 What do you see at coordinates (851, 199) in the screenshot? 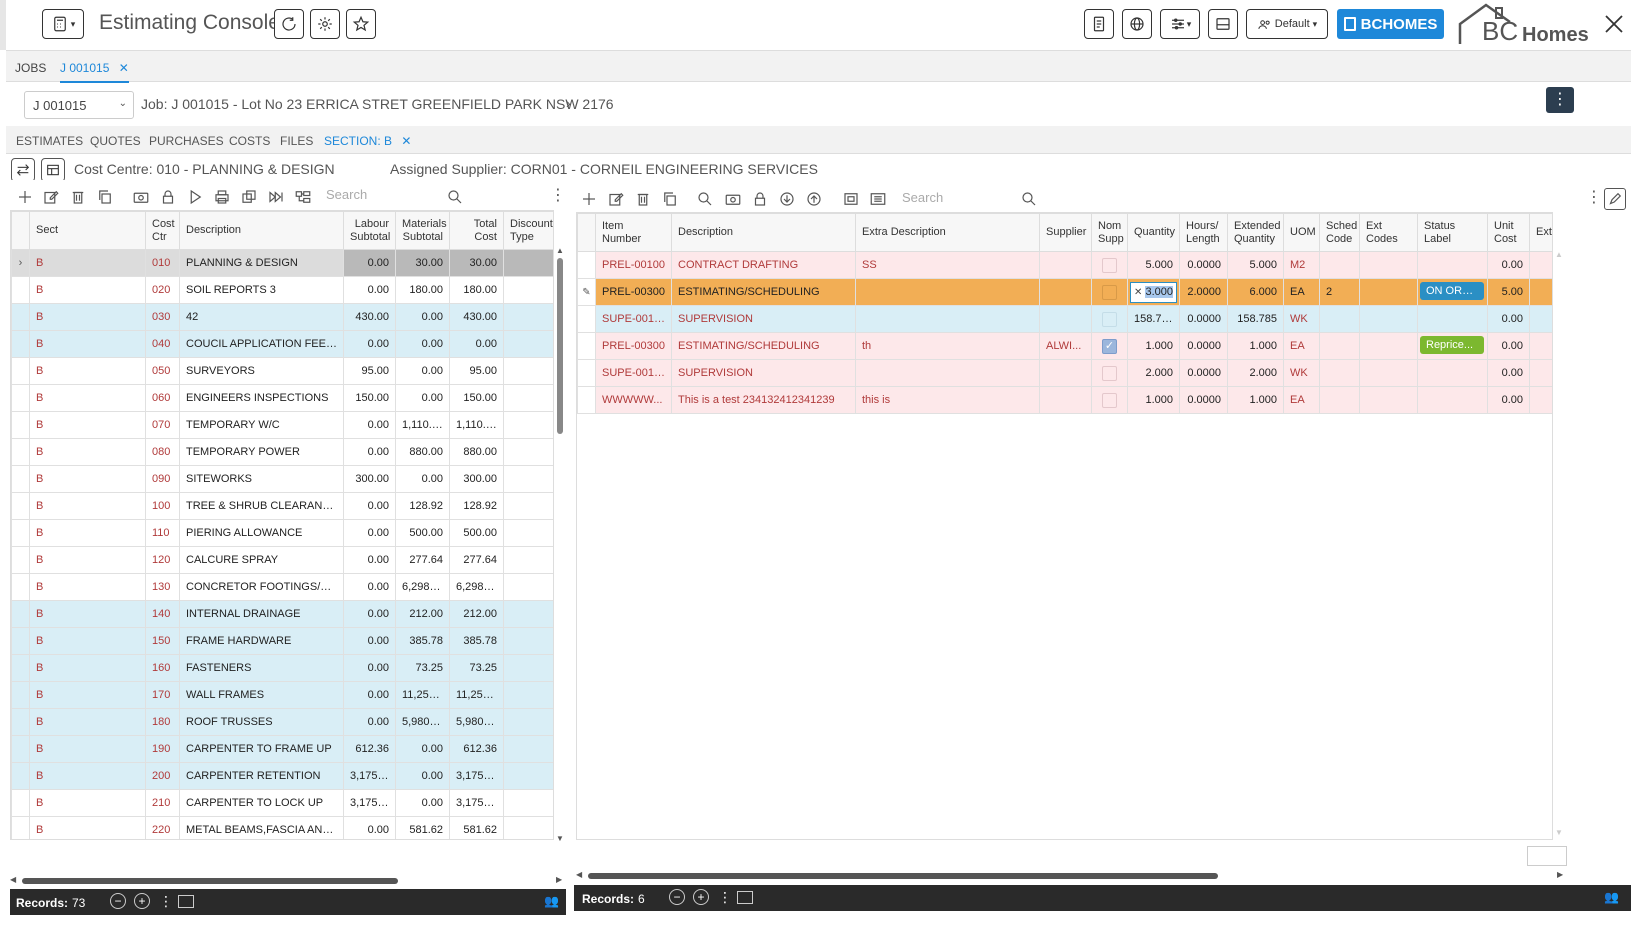
I see `image-icon` at bounding box center [851, 199].